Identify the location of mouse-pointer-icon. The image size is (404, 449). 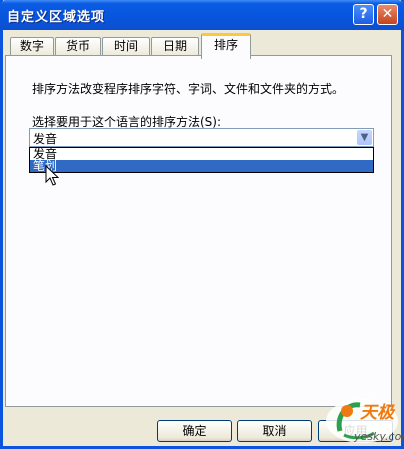
(52, 175).